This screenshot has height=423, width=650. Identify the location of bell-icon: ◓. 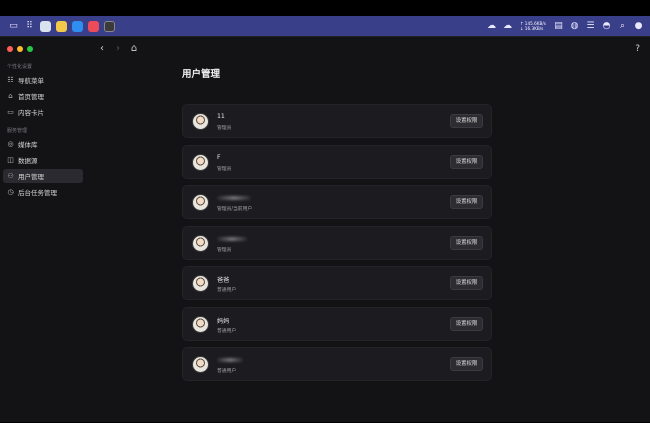
(606, 26).